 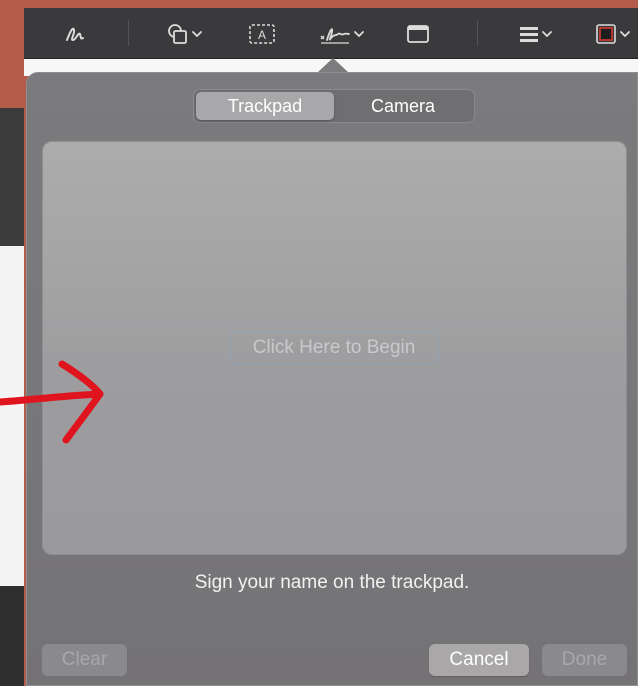 I want to click on note-tool, so click(x=418, y=34).